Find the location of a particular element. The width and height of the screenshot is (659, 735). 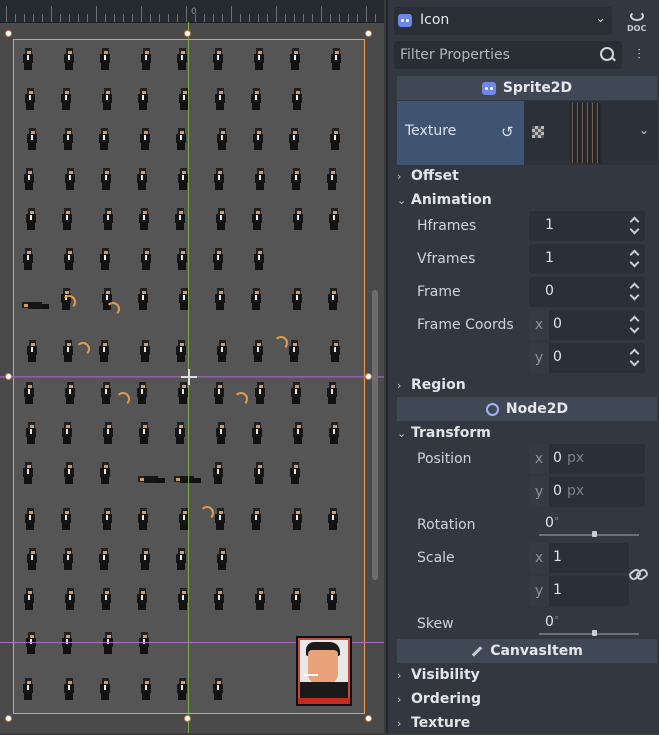

group-offset: › Offset is located at coordinates (428, 176).